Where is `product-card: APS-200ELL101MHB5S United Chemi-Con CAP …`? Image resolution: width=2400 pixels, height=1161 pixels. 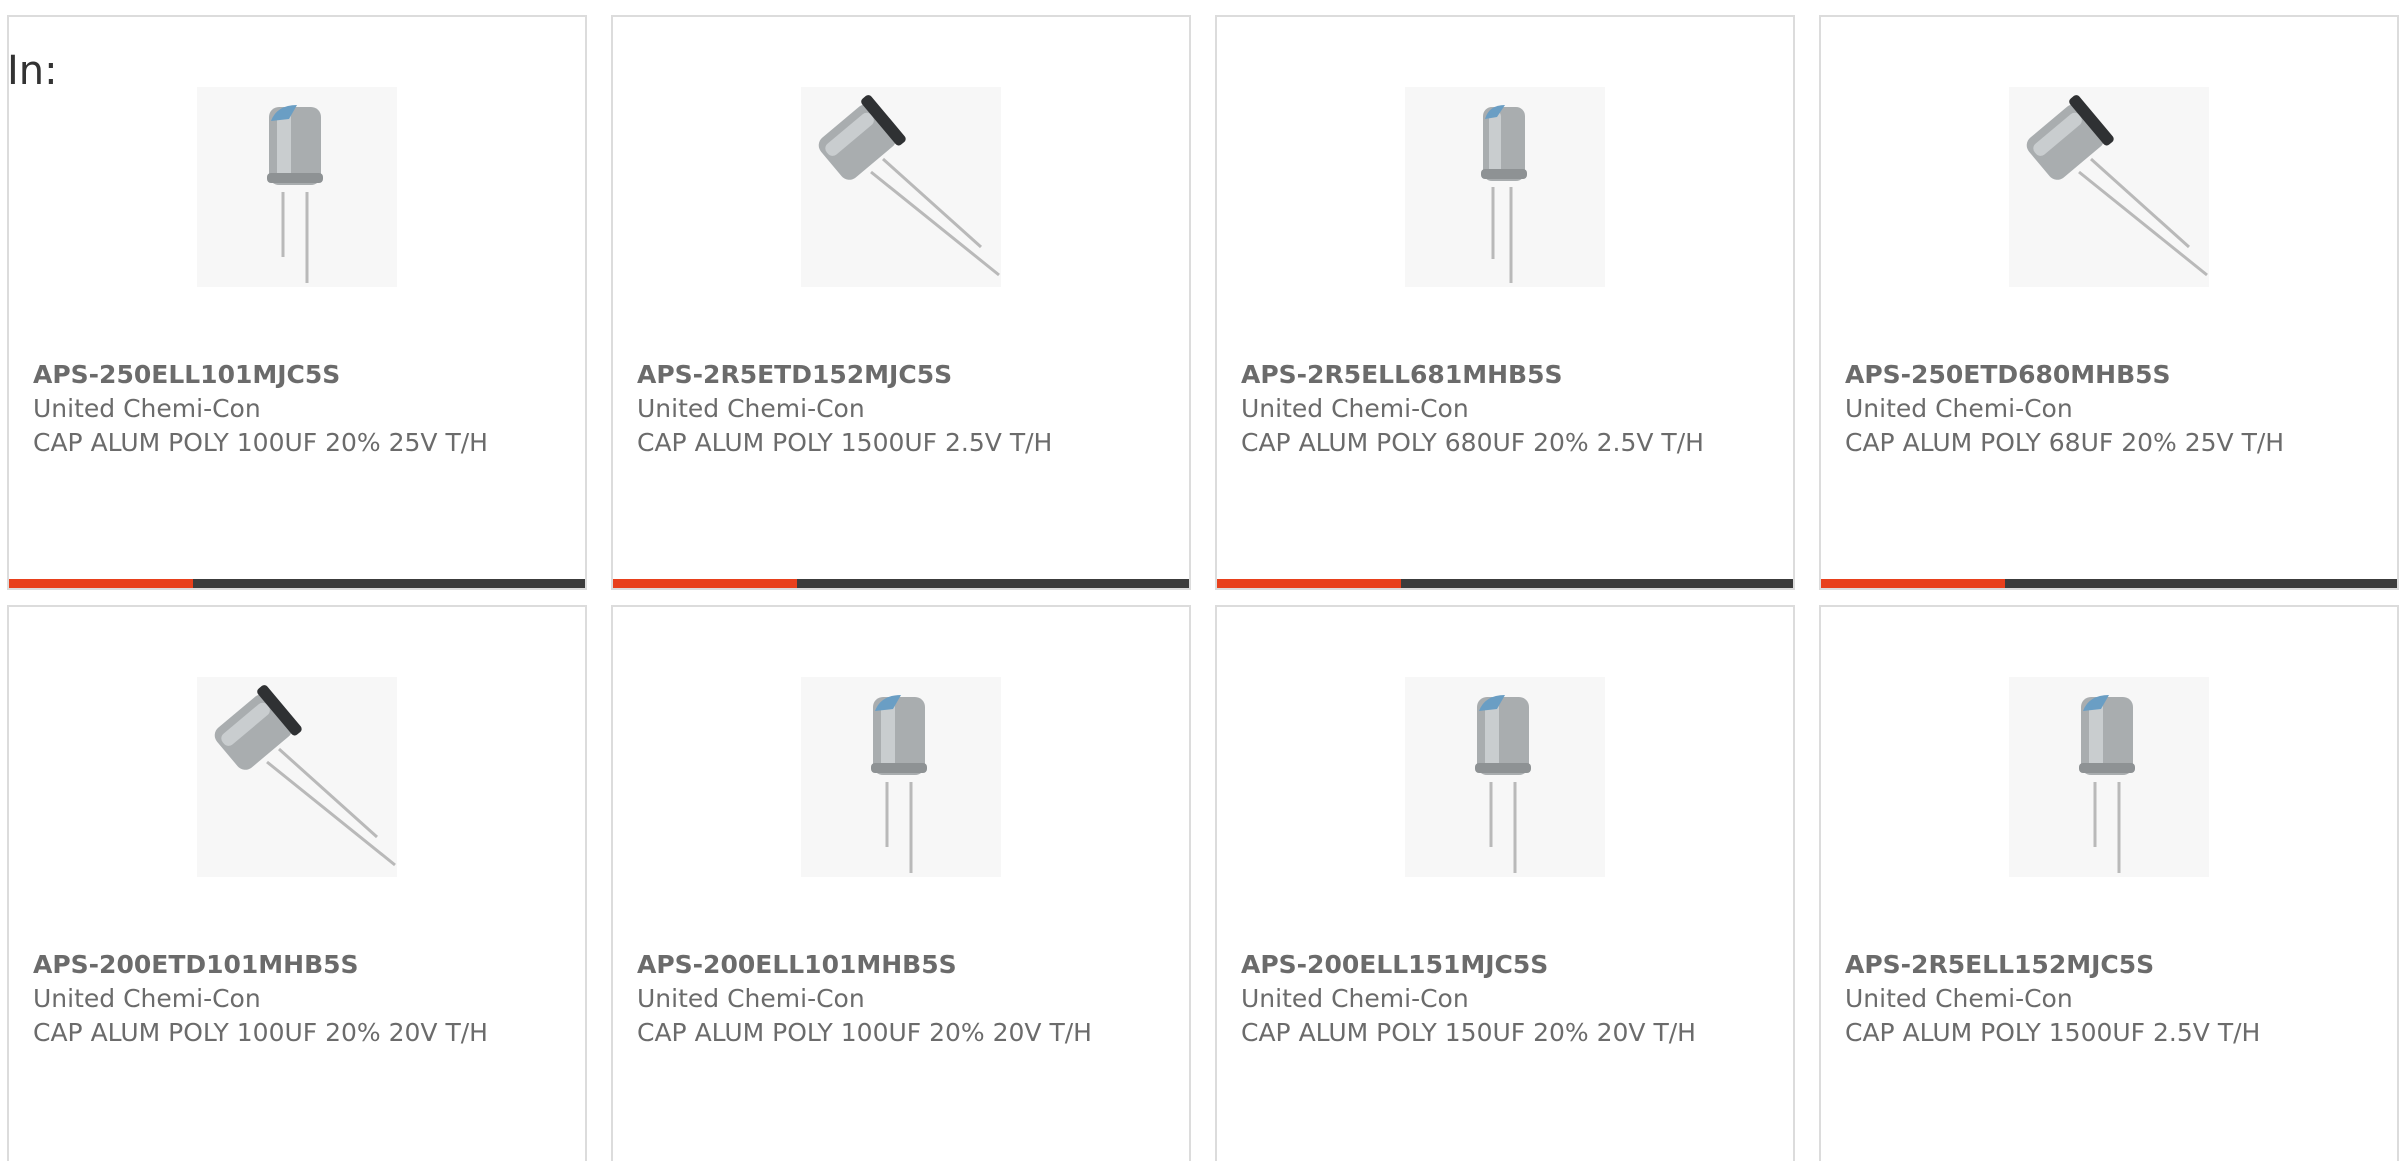 product-card: APS-200ELL101MHB5S United Chemi-Con CAP … is located at coordinates (901, 883).